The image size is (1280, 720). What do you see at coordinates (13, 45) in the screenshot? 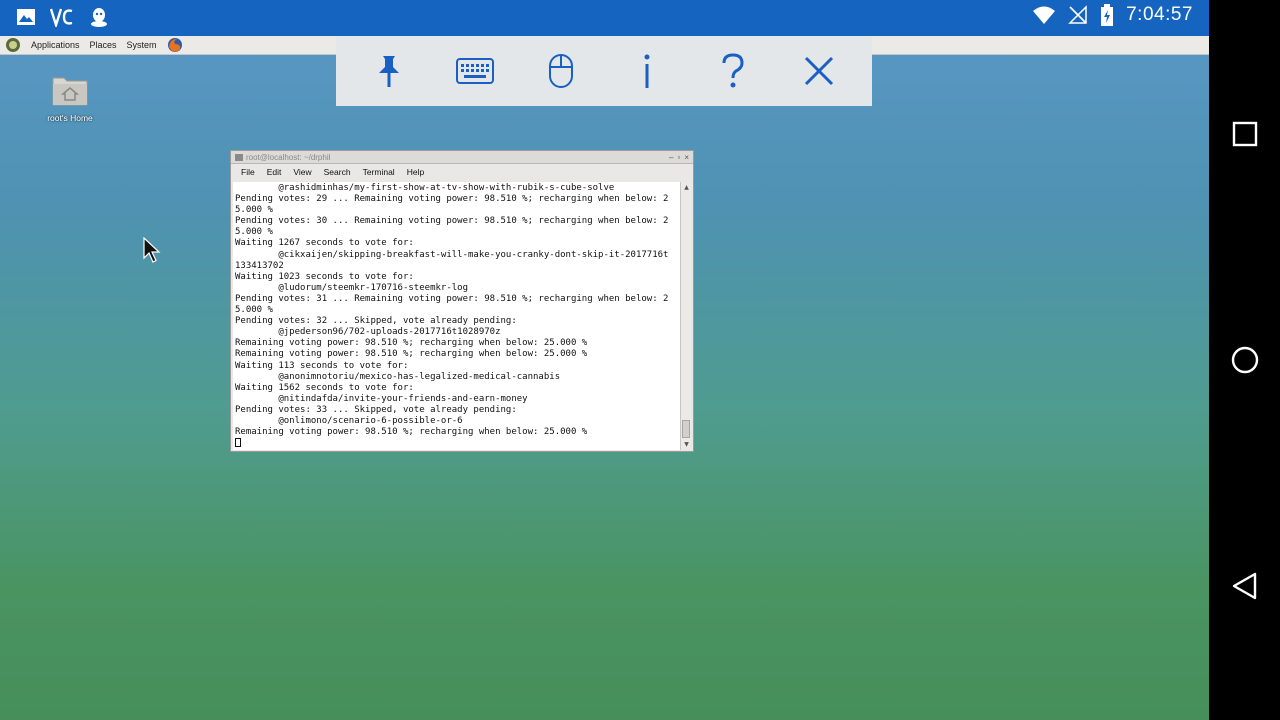
I see `distro-logo-icon` at bounding box center [13, 45].